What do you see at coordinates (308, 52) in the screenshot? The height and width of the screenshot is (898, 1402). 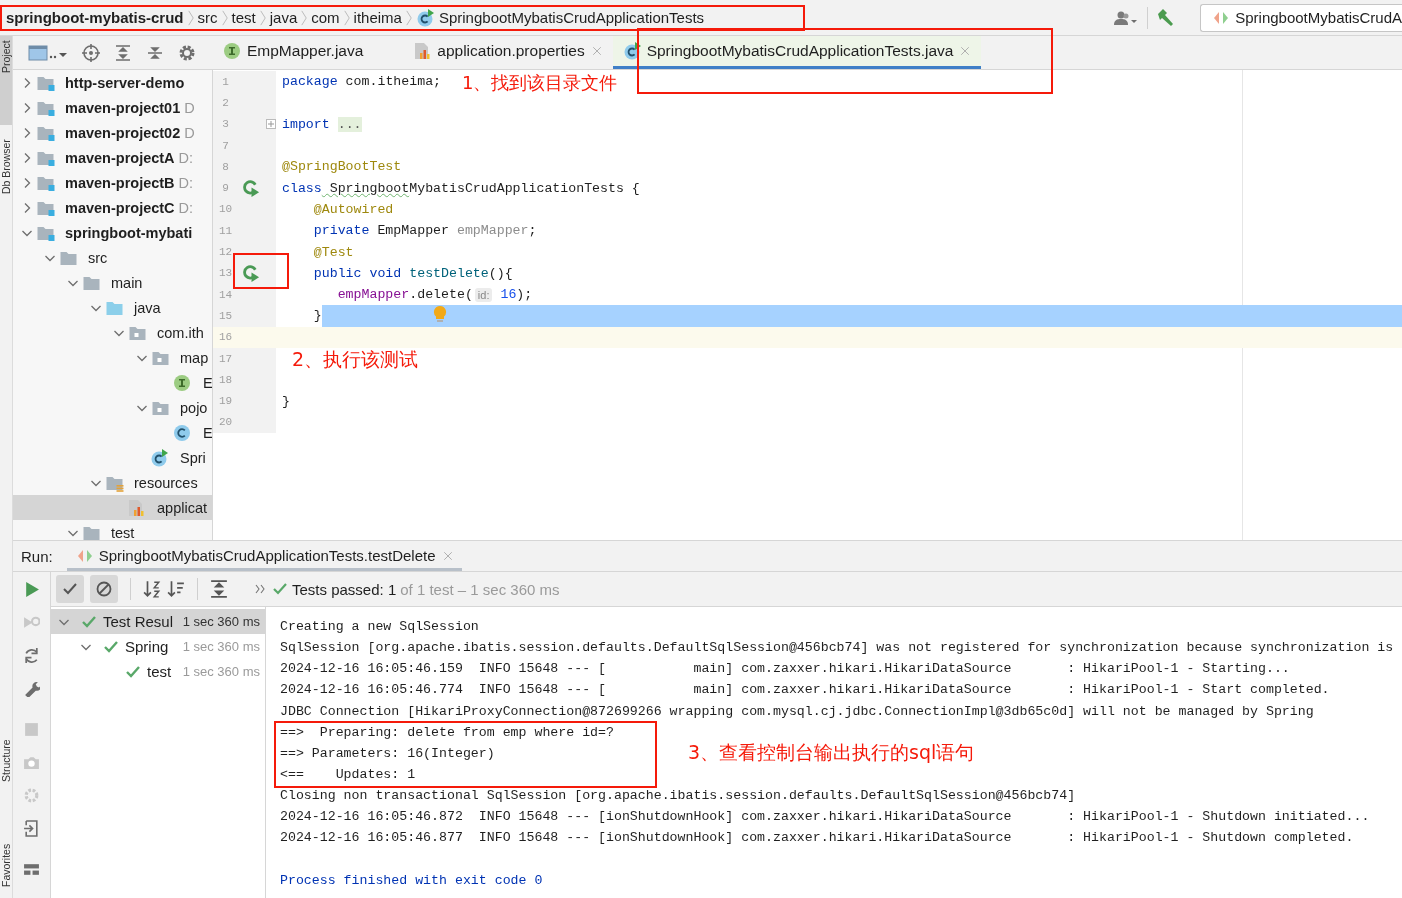 I see `editor-tab: EmpMapper.java` at bounding box center [308, 52].